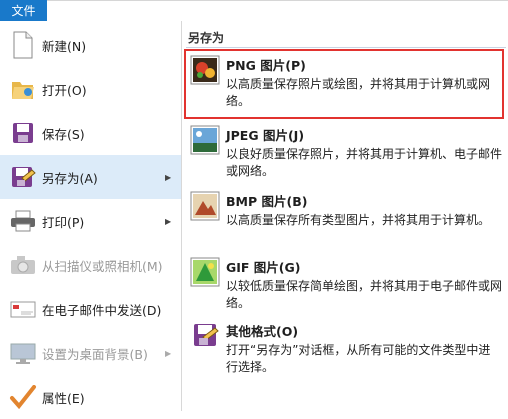  Describe the element at coordinates (90, 221) in the screenshot. I see `menu-item-print: 打印(P) ▶` at that location.